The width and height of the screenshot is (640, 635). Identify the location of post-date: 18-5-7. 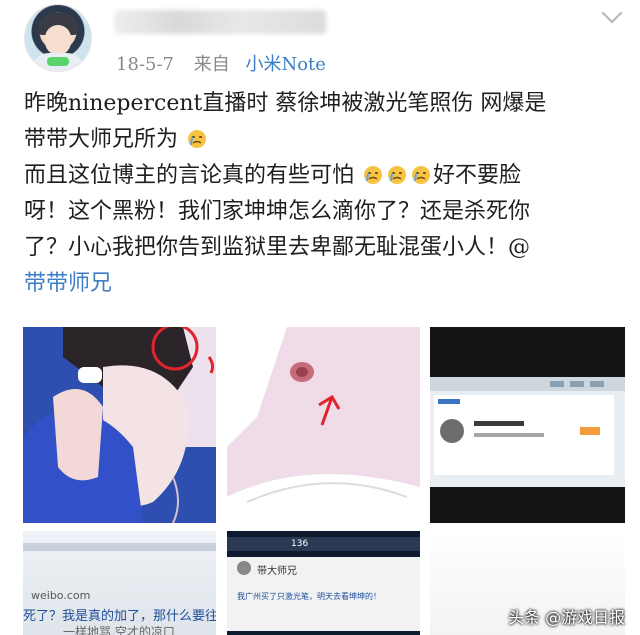
(145, 64).